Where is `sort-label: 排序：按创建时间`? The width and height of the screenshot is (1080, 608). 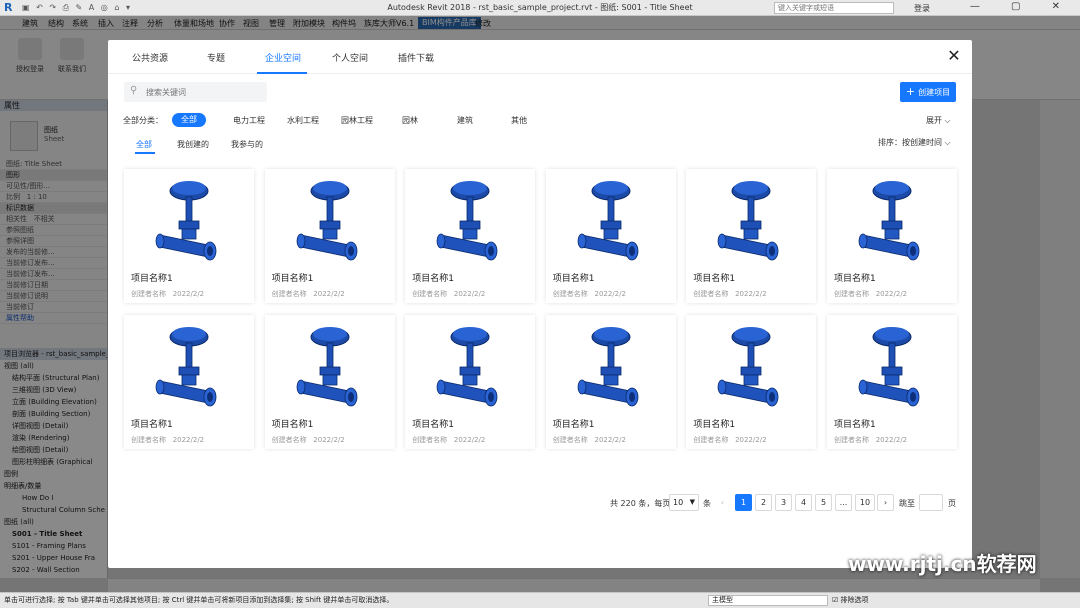
sort-label: 排序：按创建时间 is located at coordinates (910, 142).